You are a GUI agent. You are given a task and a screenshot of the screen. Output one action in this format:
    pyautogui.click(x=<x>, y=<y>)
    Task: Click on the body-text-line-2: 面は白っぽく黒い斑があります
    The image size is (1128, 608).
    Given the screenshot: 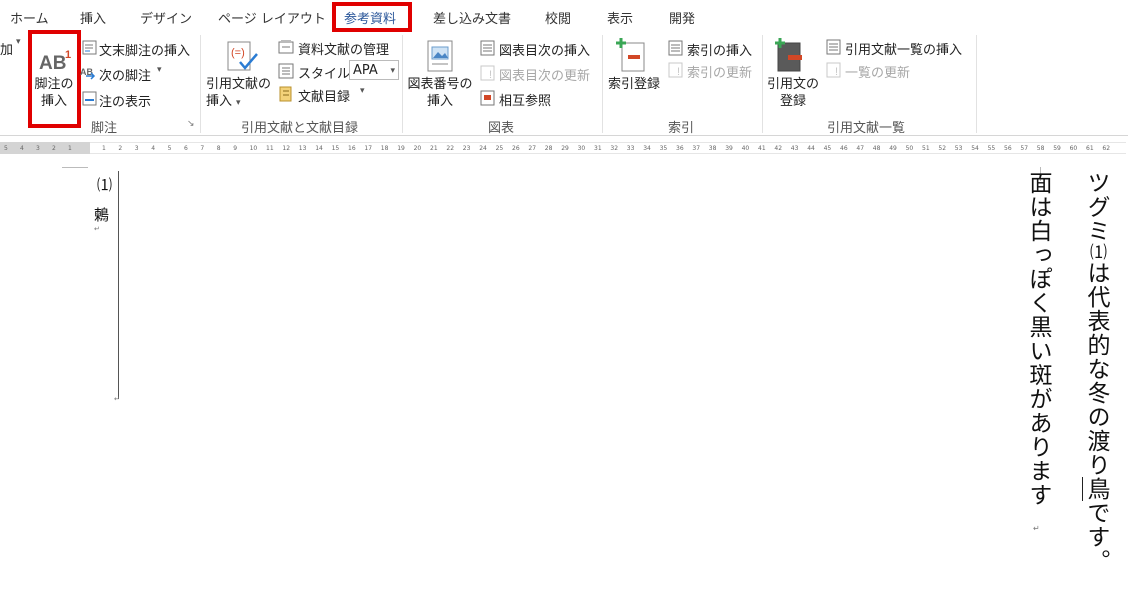 What is the action you would take?
    pyautogui.click(x=1038, y=339)
    